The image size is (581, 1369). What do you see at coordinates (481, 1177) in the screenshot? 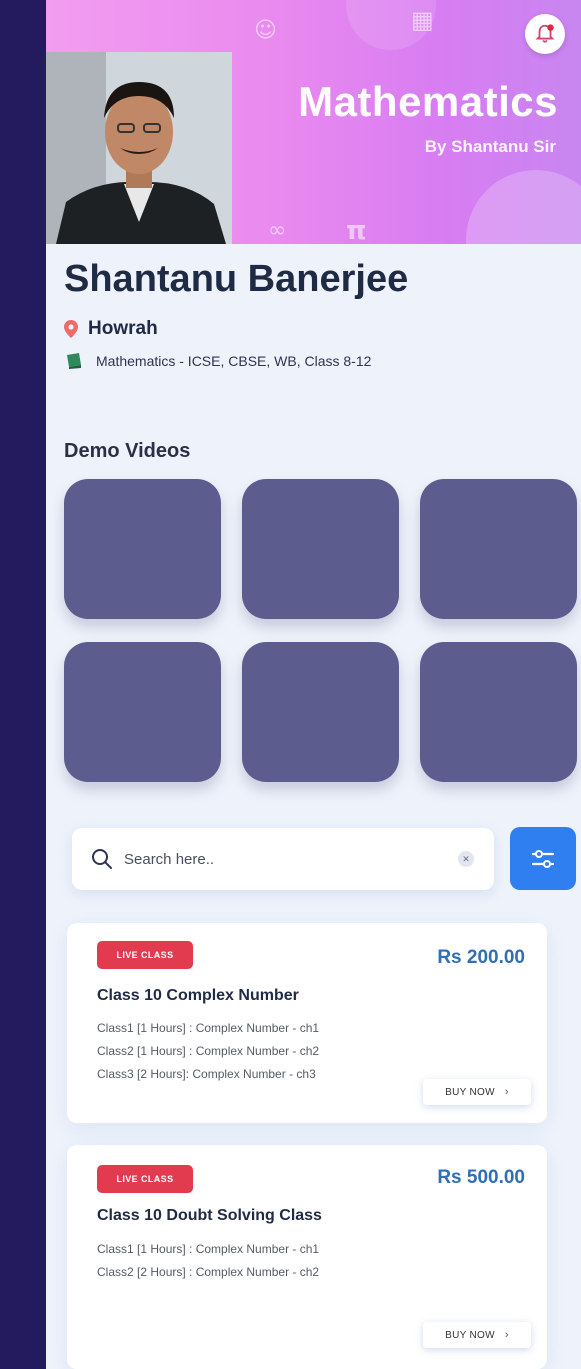
I see `course-price: Rs 500.00` at bounding box center [481, 1177].